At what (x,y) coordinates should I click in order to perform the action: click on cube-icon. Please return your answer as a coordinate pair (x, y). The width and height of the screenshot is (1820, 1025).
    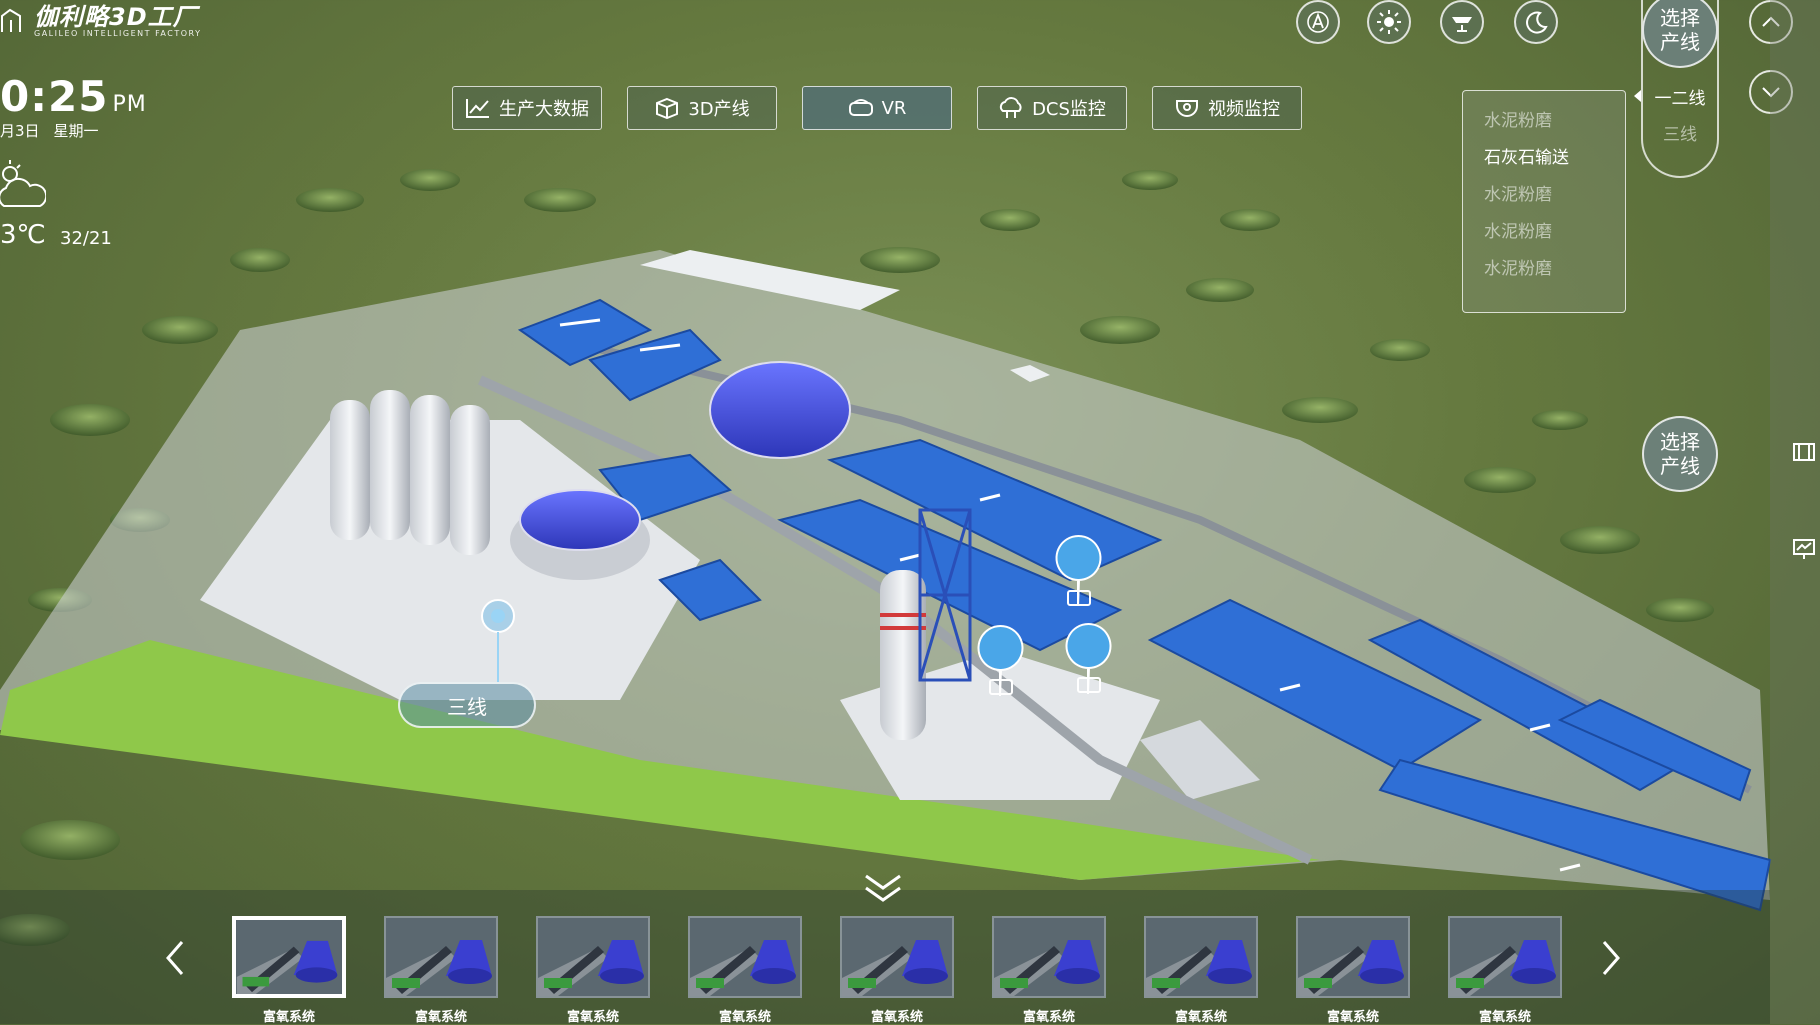
    Looking at the image, I should click on (667, 108).